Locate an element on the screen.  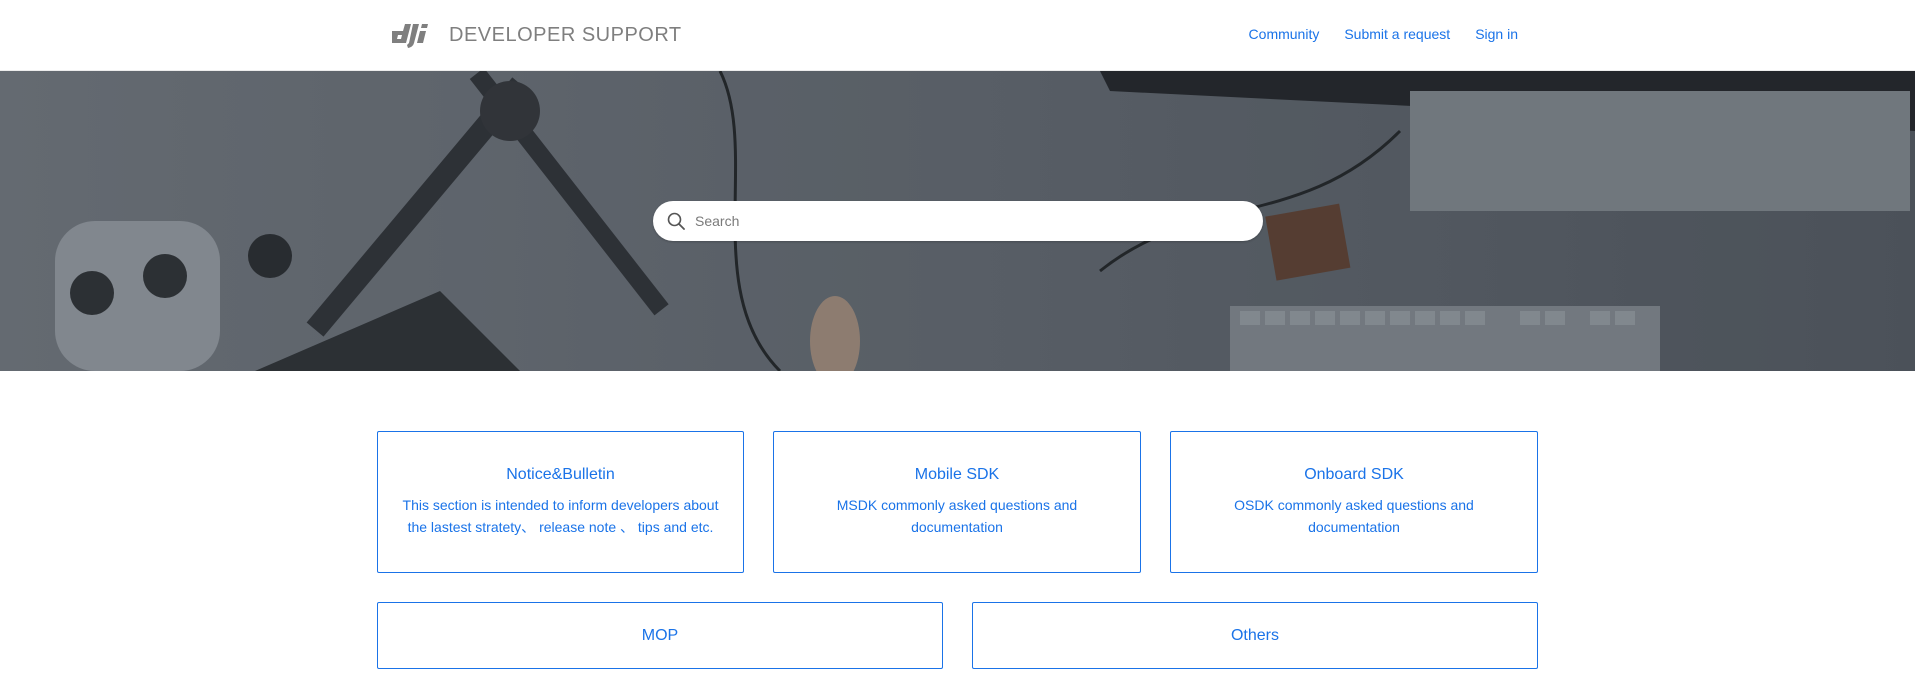
category-card-mop: MOP is located at coordinates (660, 635).